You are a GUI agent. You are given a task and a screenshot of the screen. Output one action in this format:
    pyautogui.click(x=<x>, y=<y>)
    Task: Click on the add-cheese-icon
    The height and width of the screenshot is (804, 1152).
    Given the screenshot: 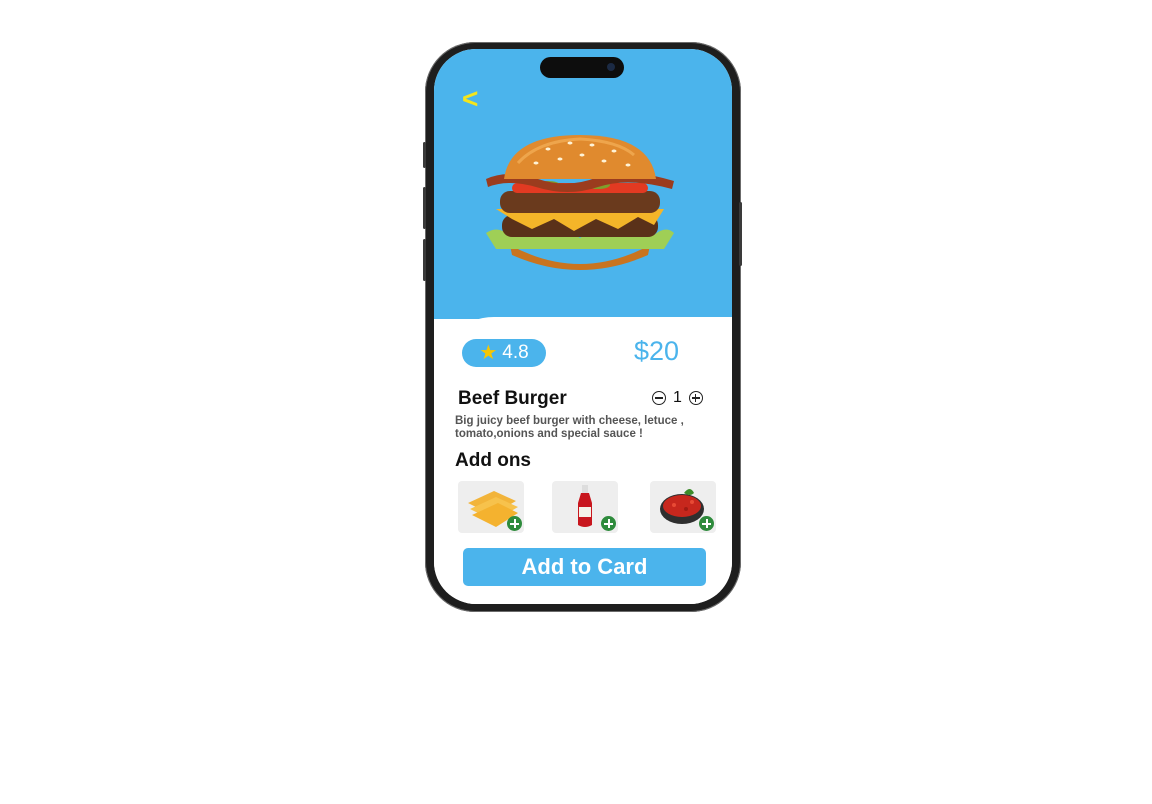 What is the action you would take?
    pyautogui.click(x=514, y=523)
    